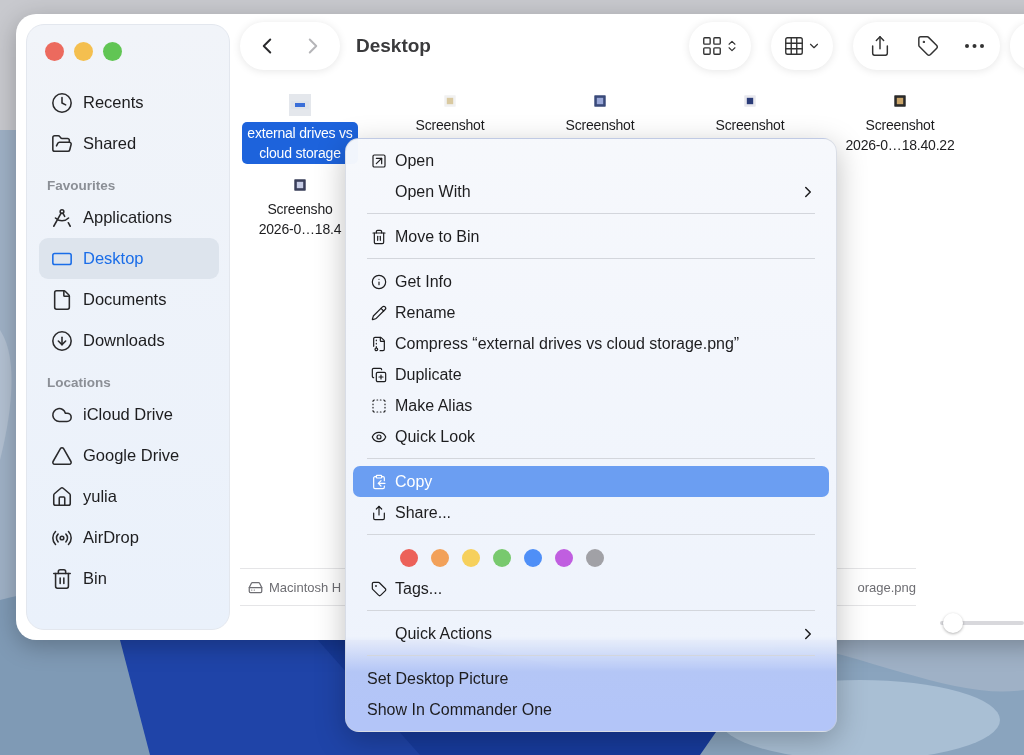 The width and height of the screenshot is (1024, 755). Describe the element at coordinates (591, 678) in the screenshot. I see `menu-item: Set Desktop Picture` at that location.